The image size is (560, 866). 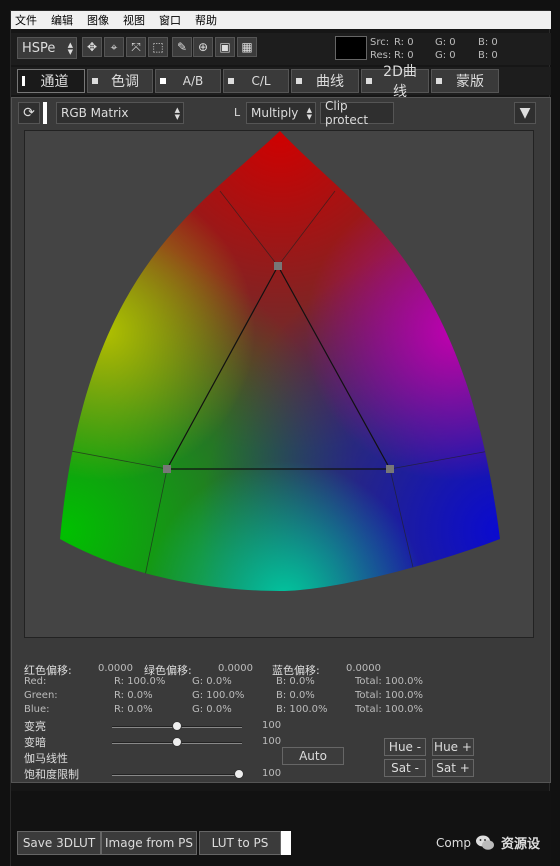 What do you see at coordinates (247, 47) in the screenshot?
I see `grid-icon: ▦` at bounding box center [247, 47].